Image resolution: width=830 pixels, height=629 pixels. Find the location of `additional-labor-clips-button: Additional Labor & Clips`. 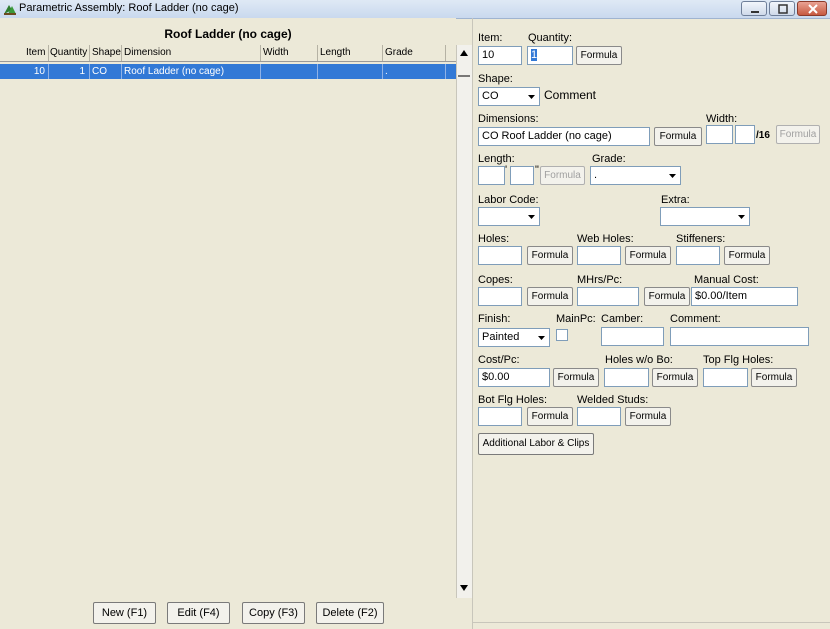

additional-labor-clips-button: Additional Labor & Clips is located at coordinates (536, 444).